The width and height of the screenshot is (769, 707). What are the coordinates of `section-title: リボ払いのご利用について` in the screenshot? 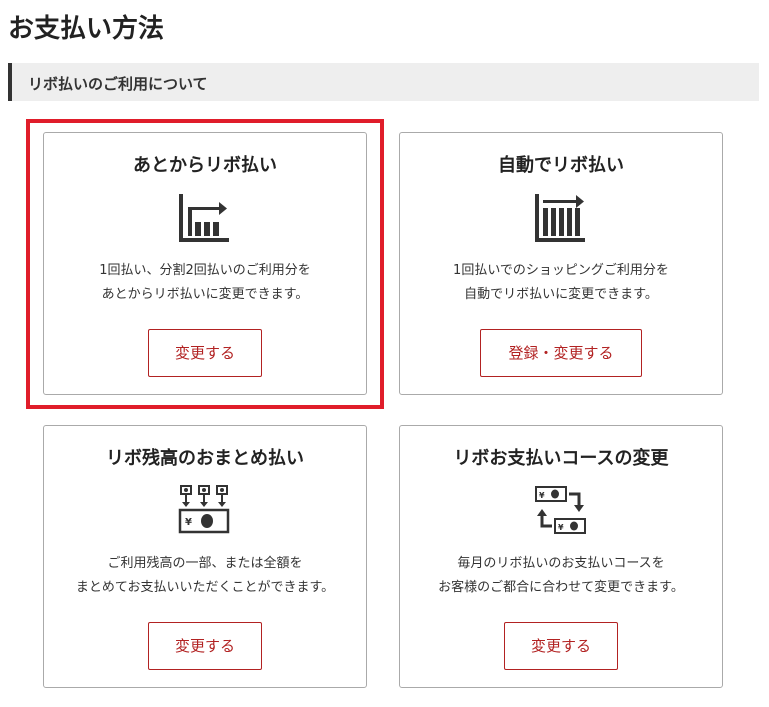 It's located at (118, 84).